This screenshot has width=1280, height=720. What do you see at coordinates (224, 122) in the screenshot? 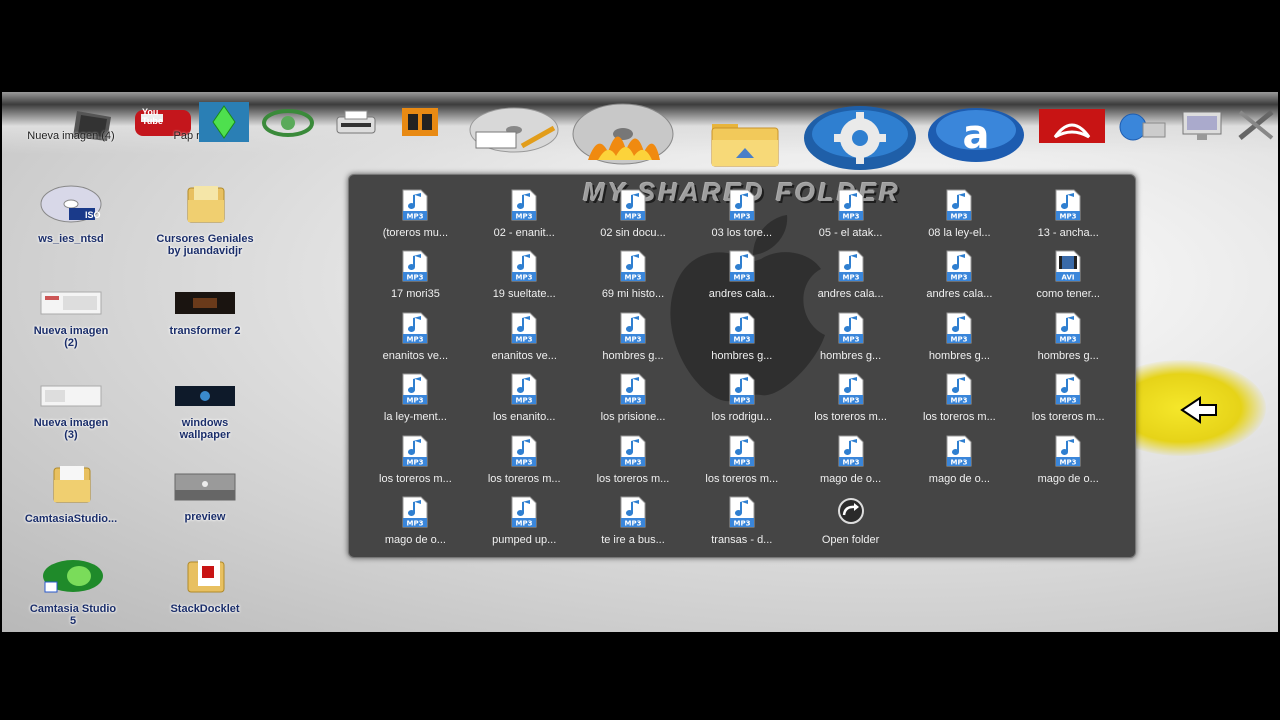
I see `dock-item-sims` at bounding box center [224, 122].